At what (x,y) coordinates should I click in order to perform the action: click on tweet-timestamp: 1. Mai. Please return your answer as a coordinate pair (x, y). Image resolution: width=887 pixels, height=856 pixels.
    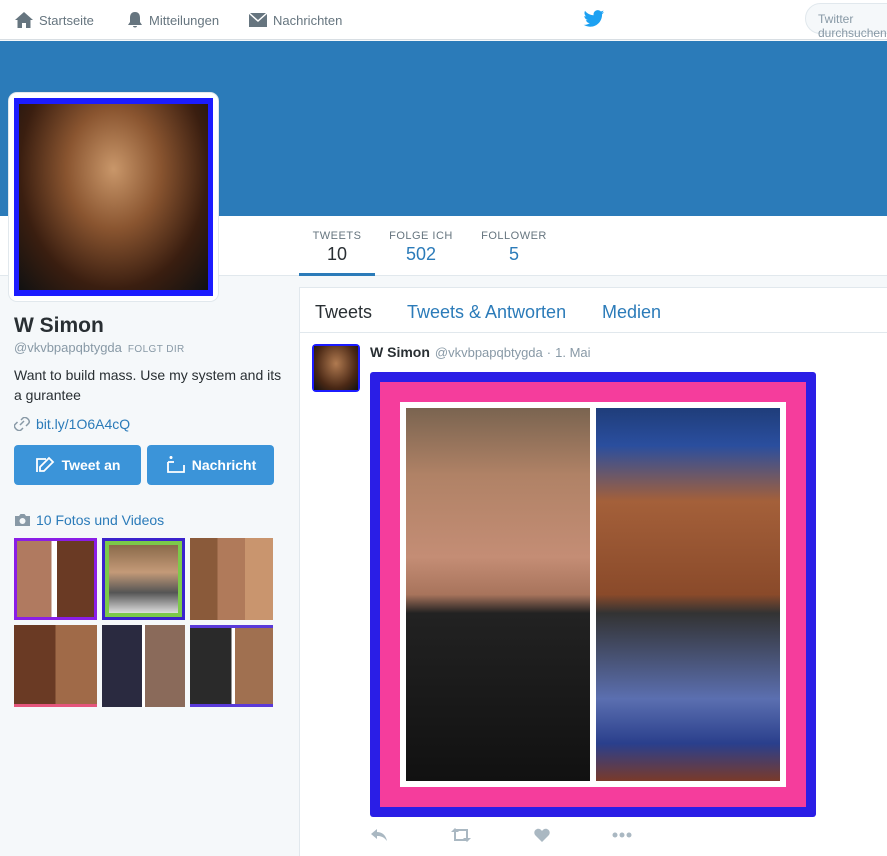
    Looking at the image, I should click on (572, 352).